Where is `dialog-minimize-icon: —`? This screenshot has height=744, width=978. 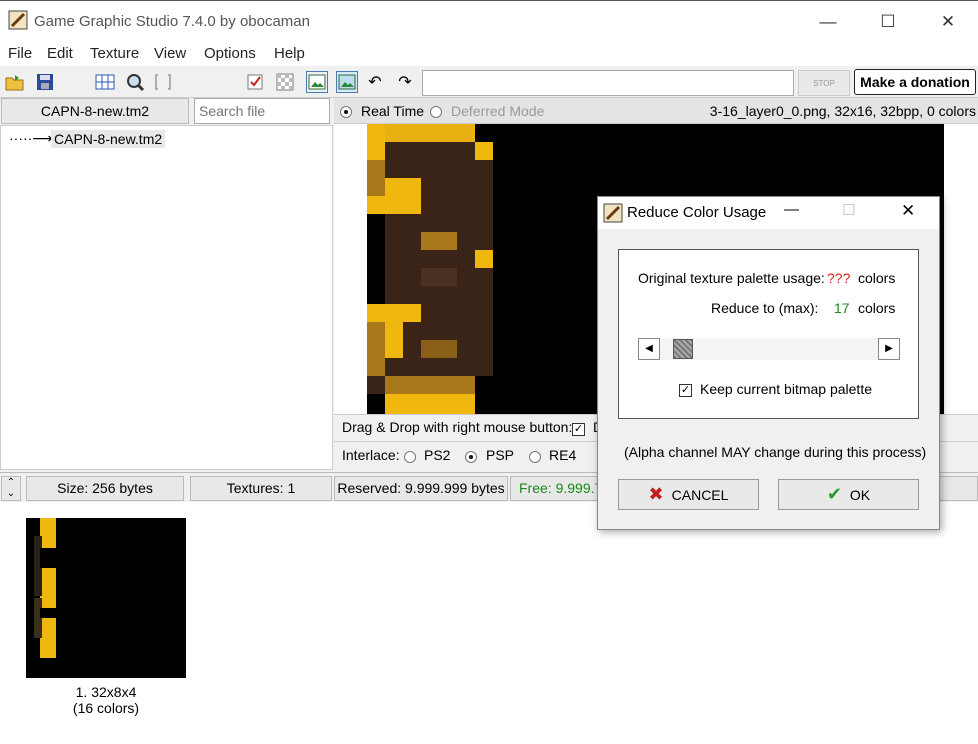
dialog-minimize-icon: — is located at coordinates (791, 209).